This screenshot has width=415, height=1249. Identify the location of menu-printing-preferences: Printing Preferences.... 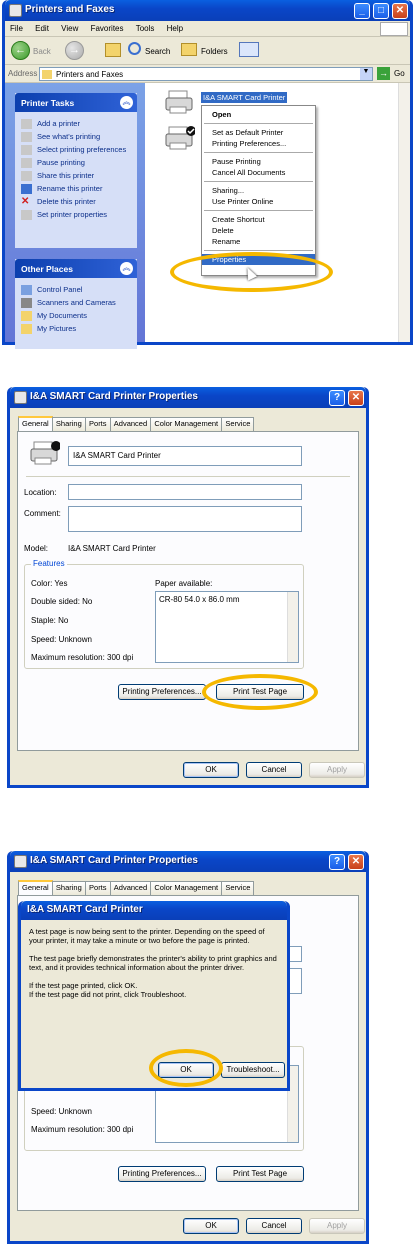
(258, 143).